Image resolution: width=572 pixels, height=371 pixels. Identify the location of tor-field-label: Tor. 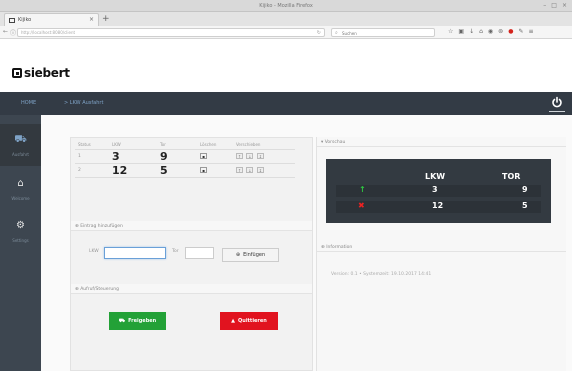
(175, 251).